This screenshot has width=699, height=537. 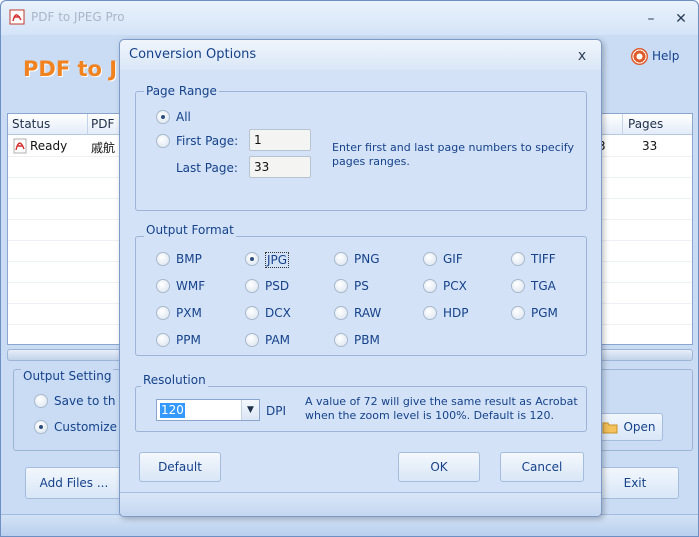 I want to click on first-page-label: First Page:, so click(x=207, y=141).